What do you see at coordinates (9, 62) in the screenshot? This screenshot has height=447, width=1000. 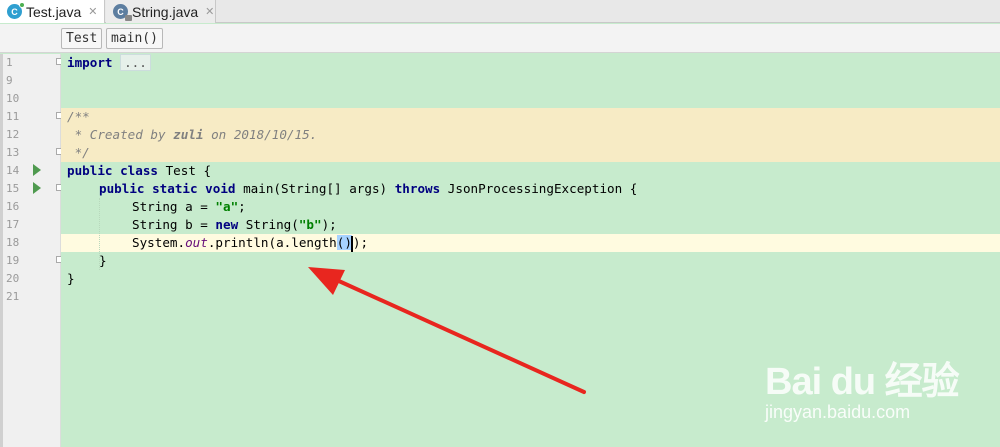 I see `line-number: 1` at bounding box center [9, 62].